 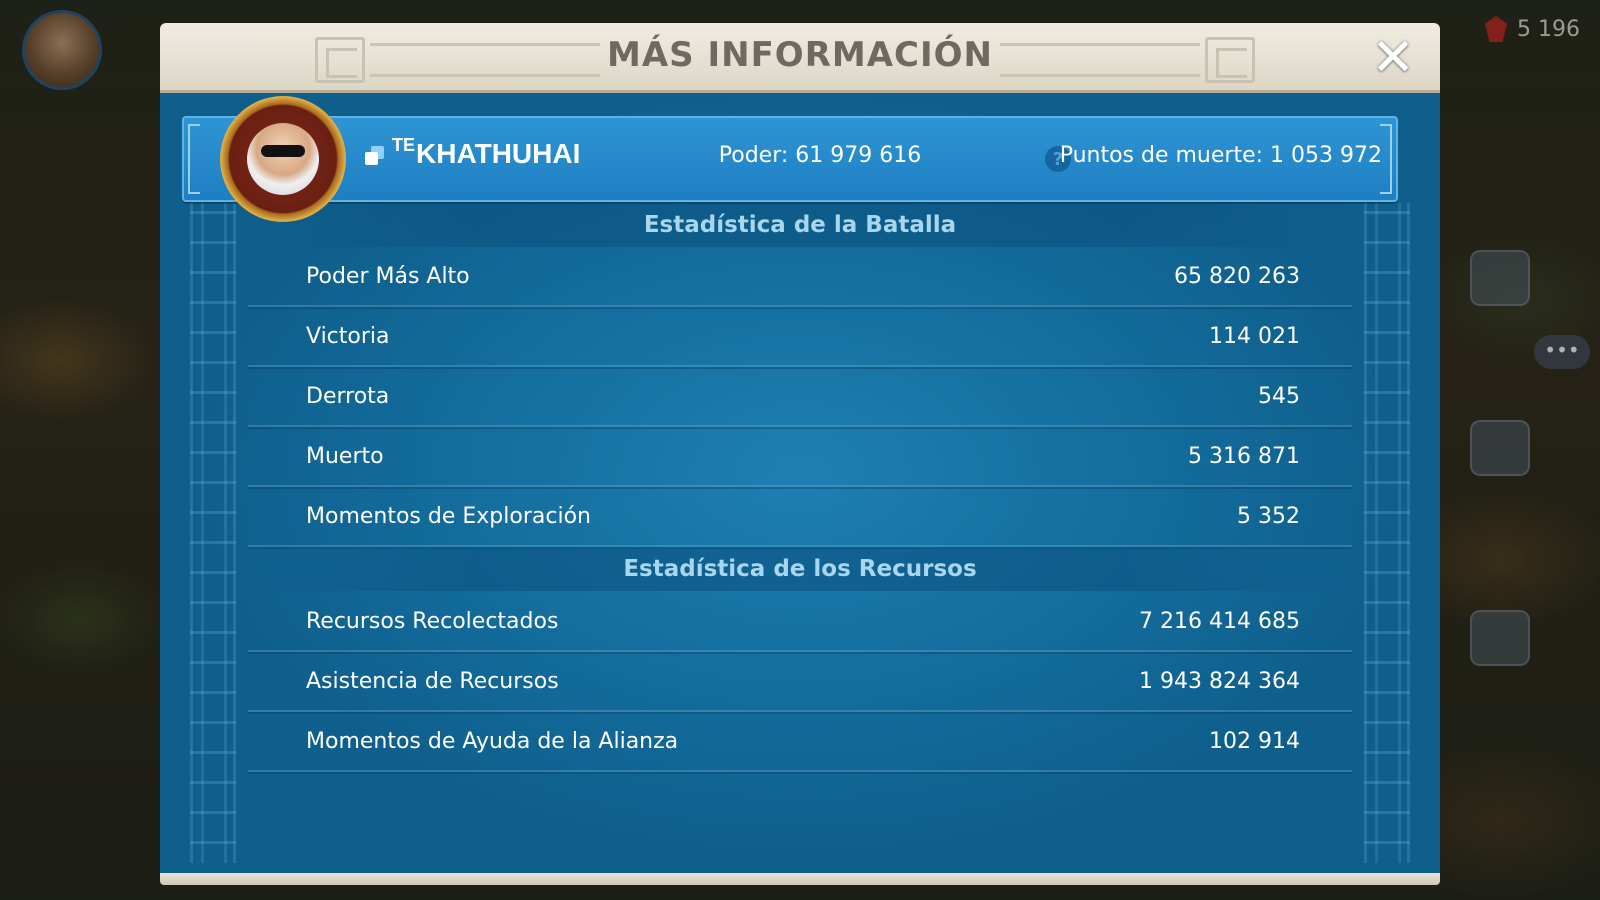 What do you see at coordinates (1496, 29) in the screenshot?
I see `gem-icon` at bounding box center [1496, 29].